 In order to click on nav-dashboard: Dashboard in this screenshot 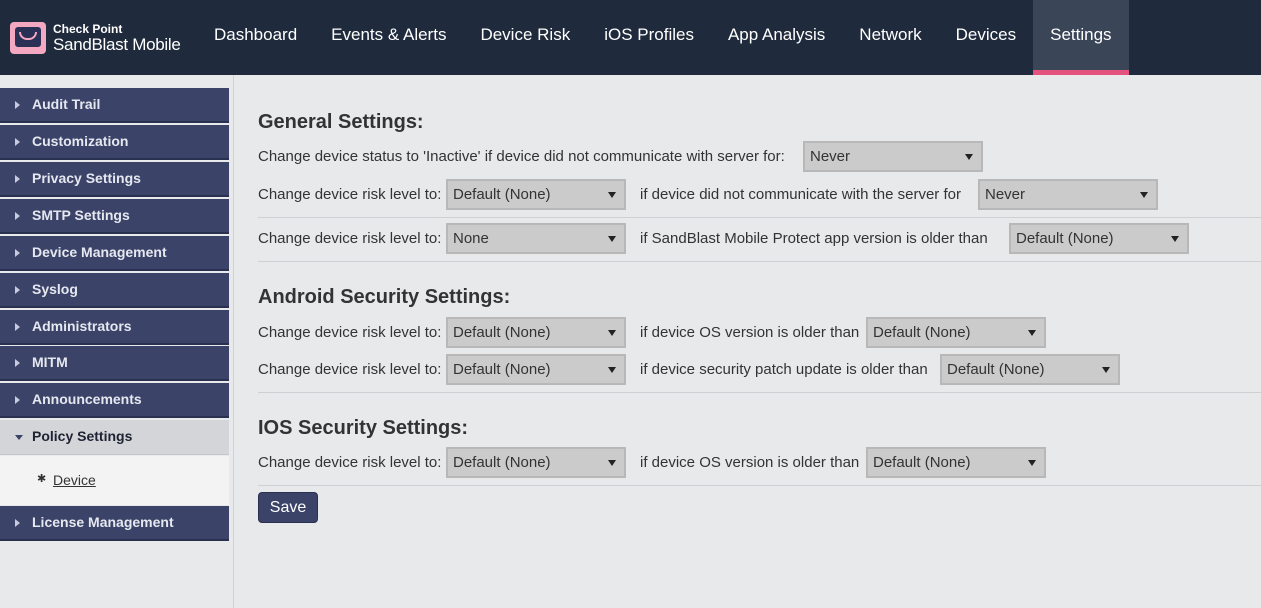, I will do `click(255, 37)`.